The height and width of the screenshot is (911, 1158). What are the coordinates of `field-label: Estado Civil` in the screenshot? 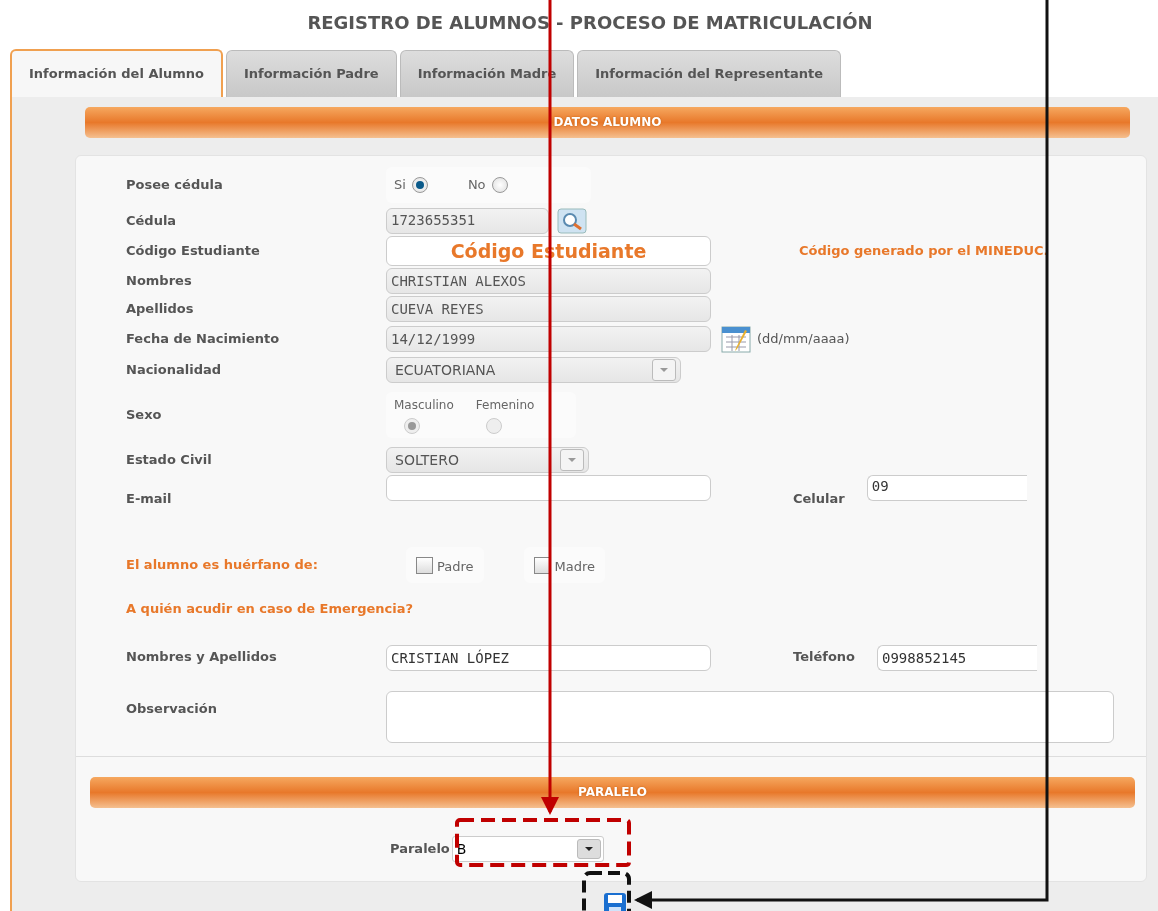 It's located at (169, 460).